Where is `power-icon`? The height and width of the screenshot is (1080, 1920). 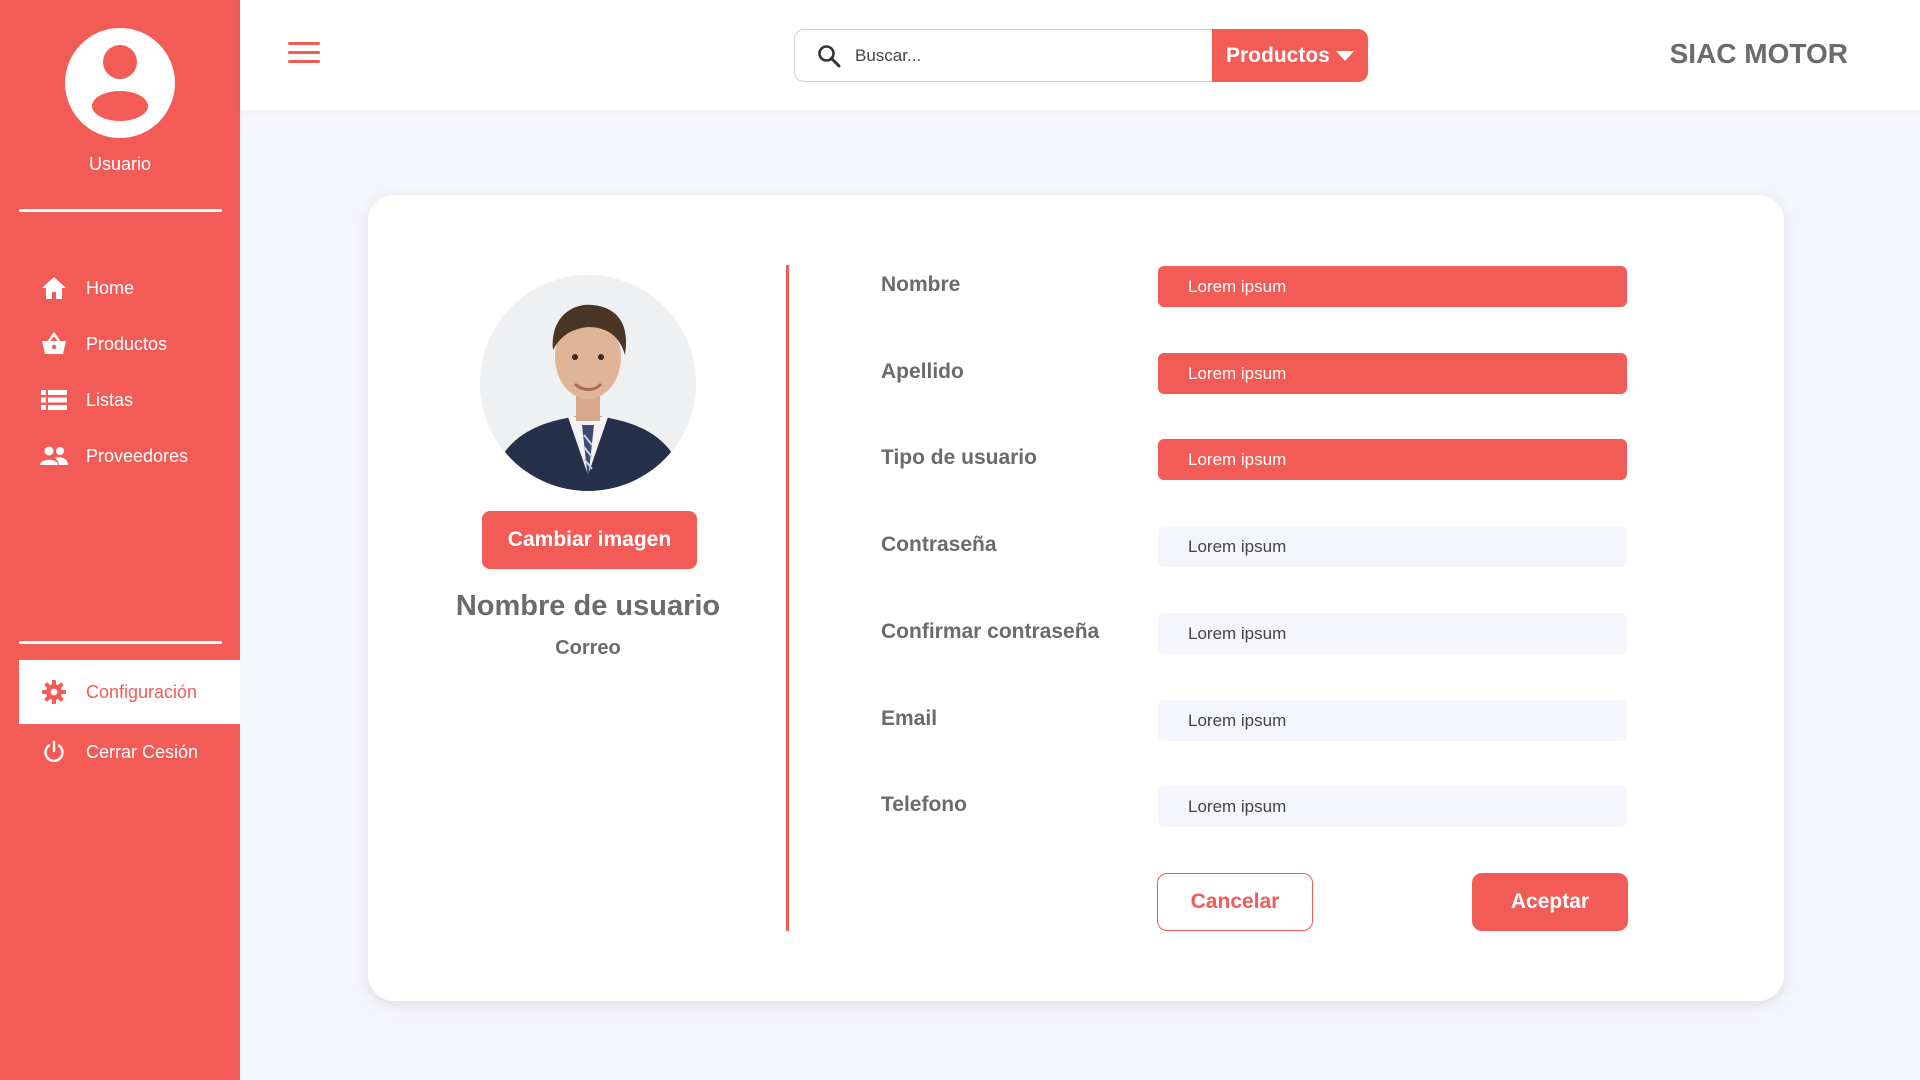
power-icon is located at coordinates (54, 752).